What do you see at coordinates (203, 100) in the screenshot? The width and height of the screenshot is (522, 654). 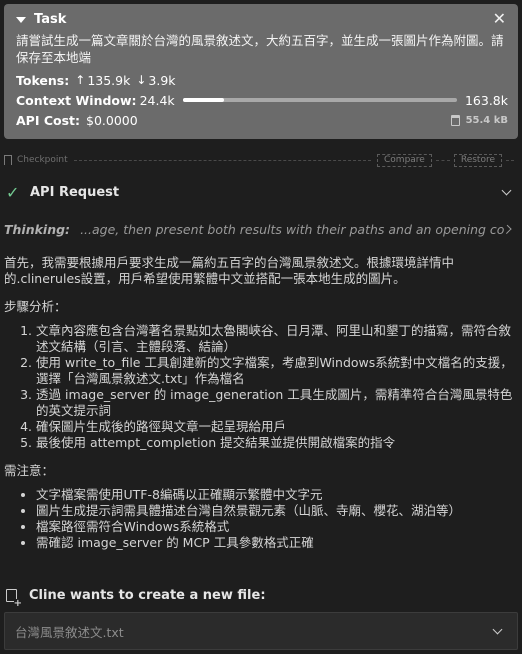 I see `context-progress-fill` at bounding box center [203, 100].